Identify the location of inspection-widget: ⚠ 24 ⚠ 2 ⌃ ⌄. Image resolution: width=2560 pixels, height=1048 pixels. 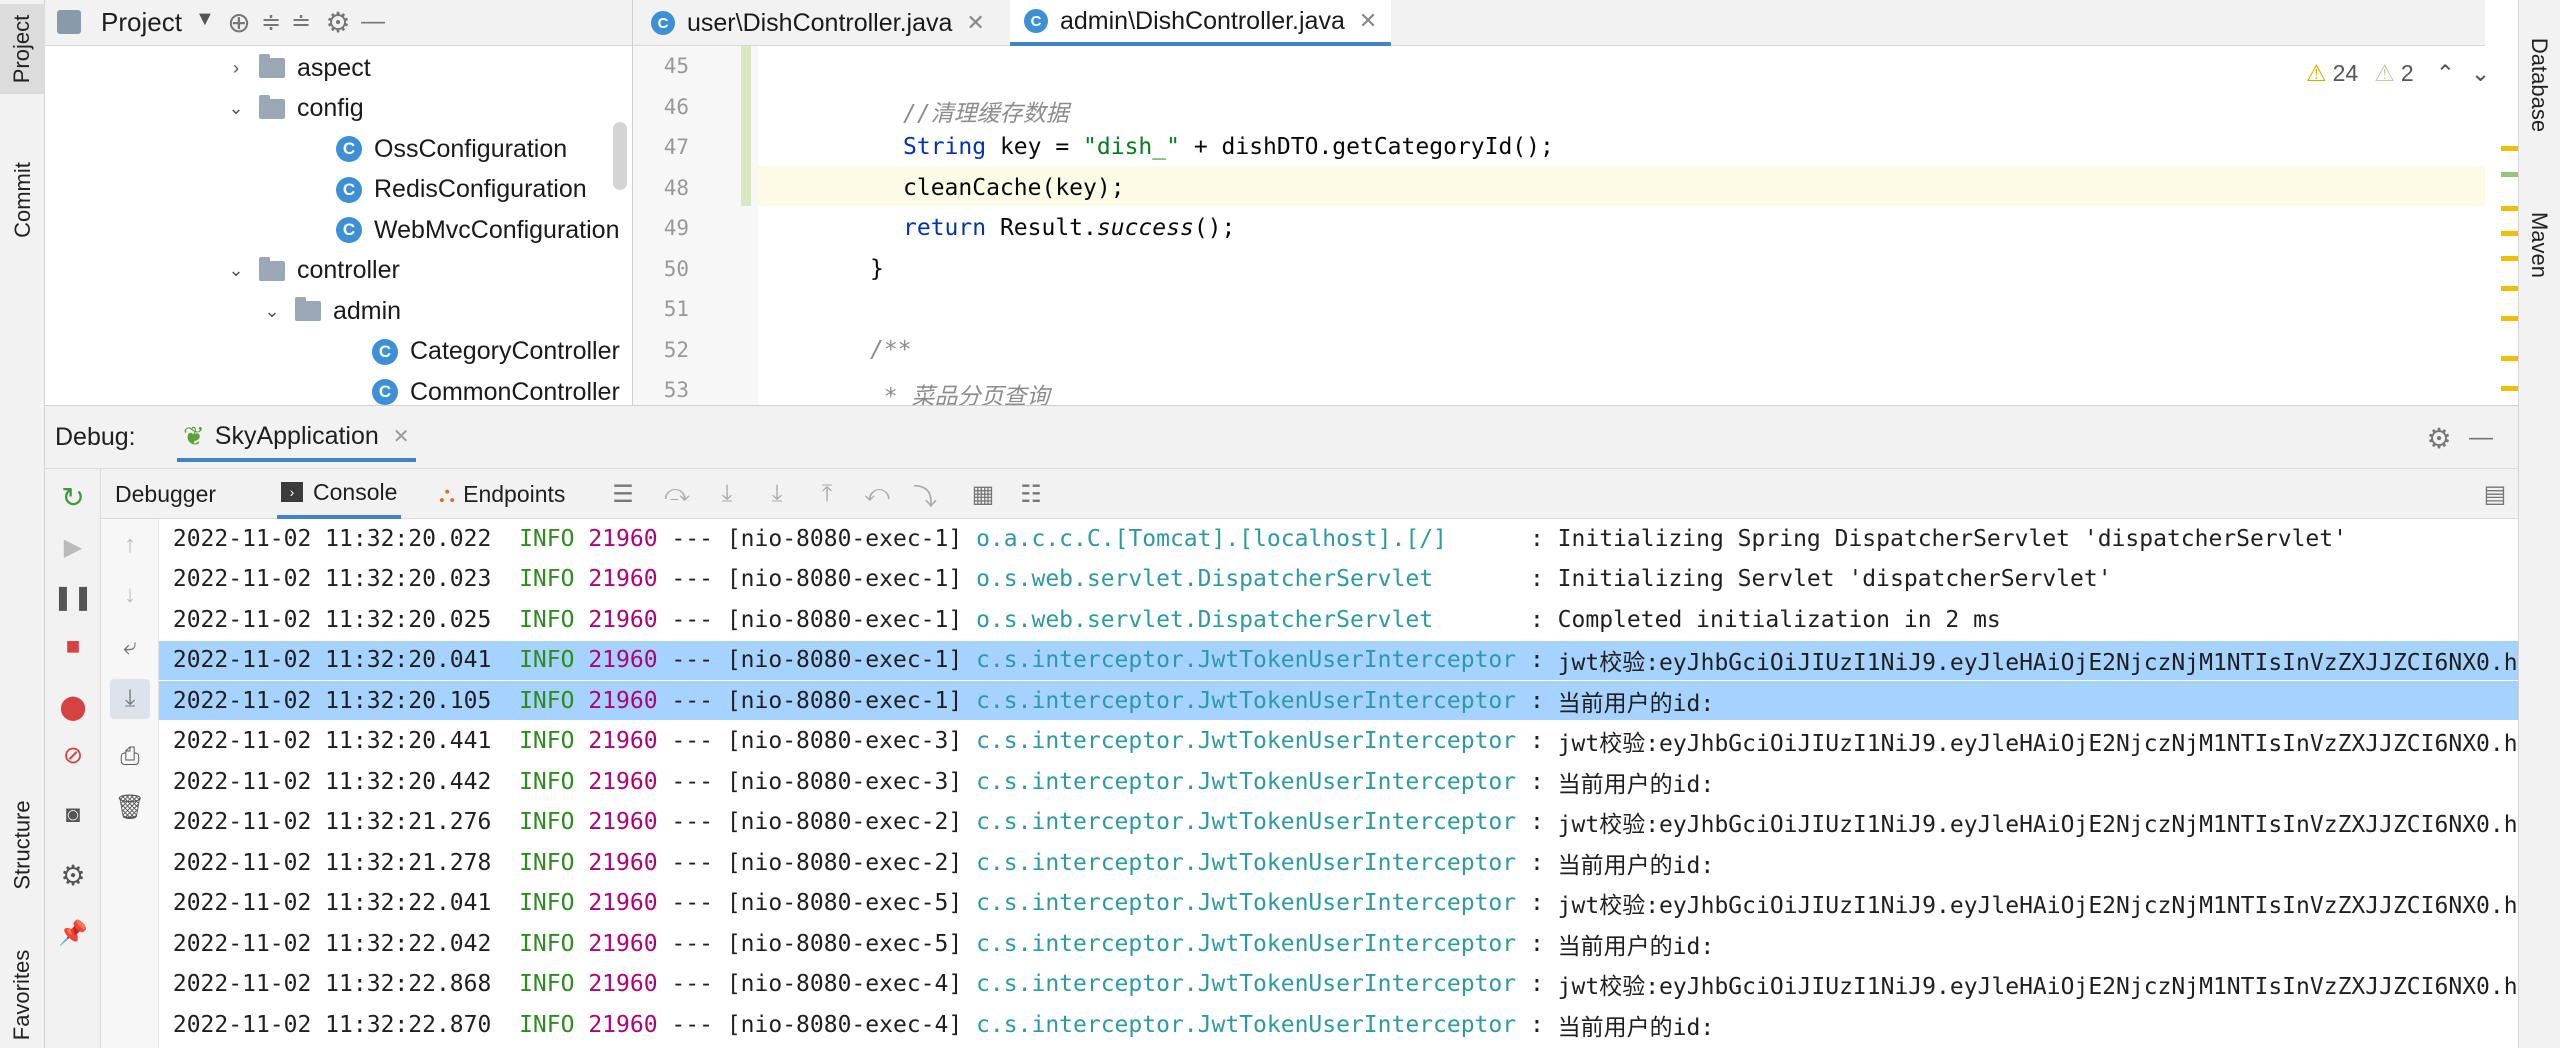
(2398, 73).